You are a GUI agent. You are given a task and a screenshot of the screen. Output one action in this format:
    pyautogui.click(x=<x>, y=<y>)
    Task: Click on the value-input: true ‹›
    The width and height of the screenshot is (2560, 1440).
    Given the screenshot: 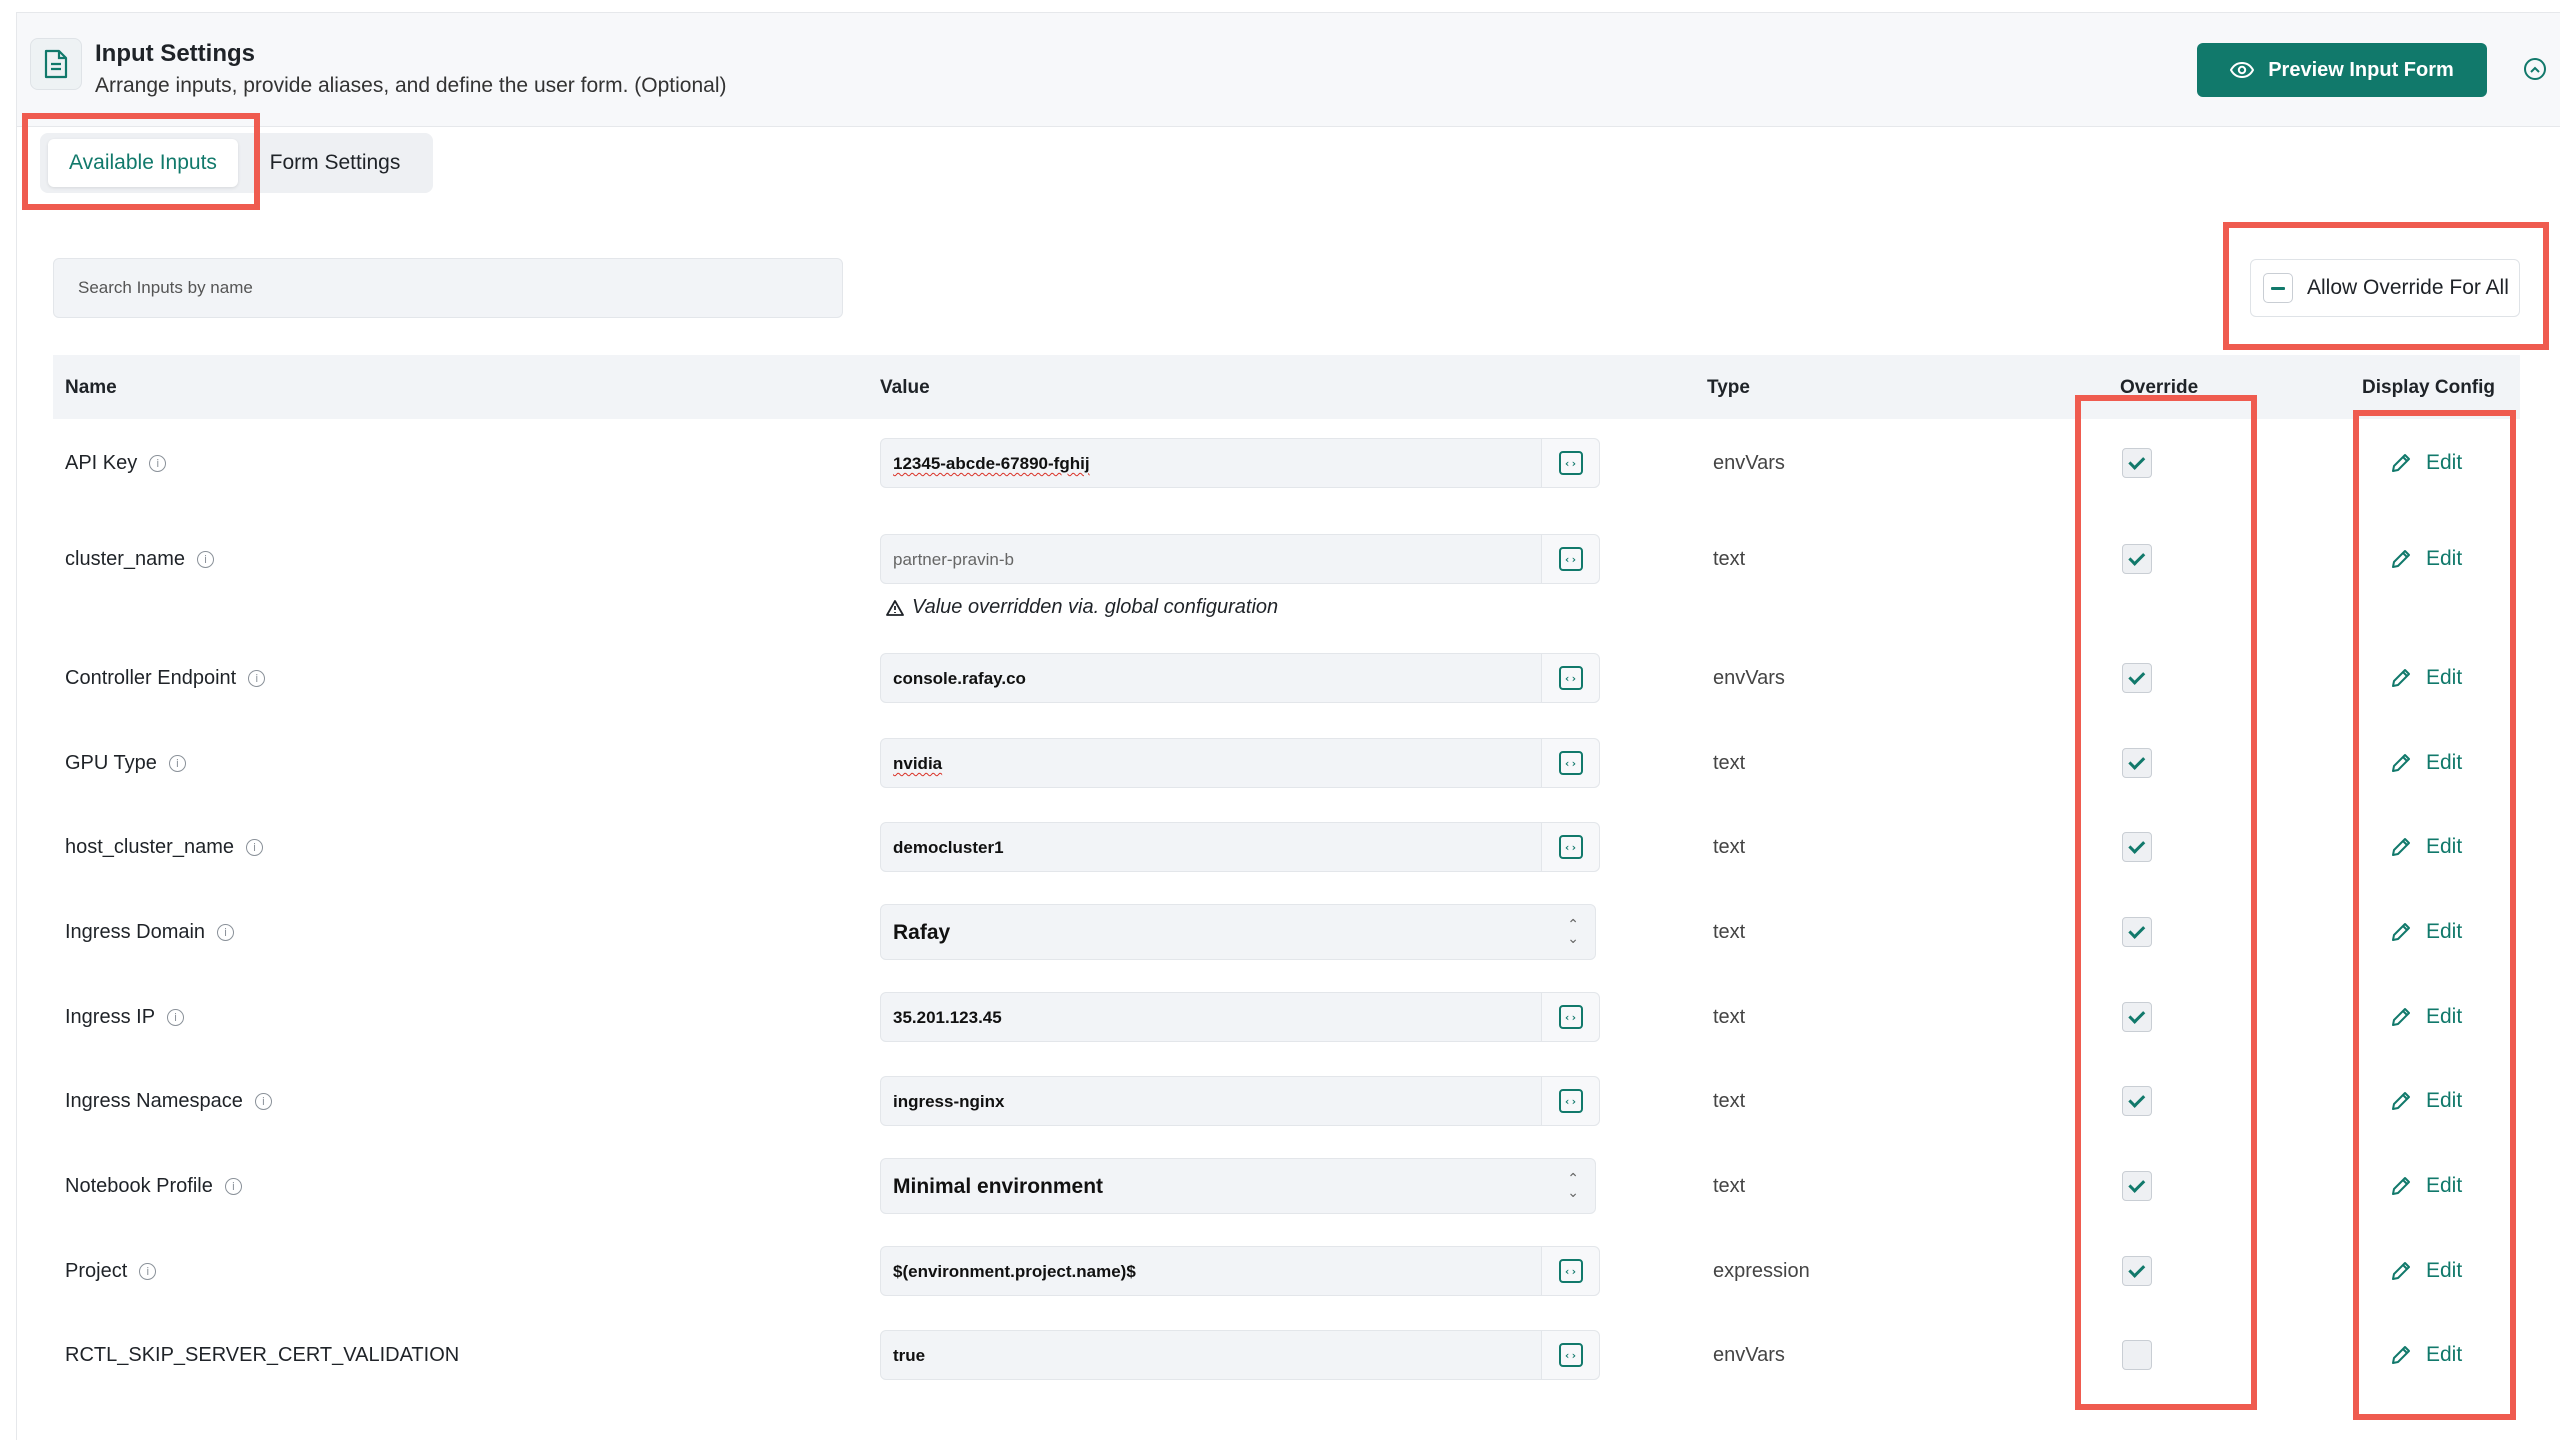 What is the action you would take?
    pyautogui.click(x=1240, y=1355)
    